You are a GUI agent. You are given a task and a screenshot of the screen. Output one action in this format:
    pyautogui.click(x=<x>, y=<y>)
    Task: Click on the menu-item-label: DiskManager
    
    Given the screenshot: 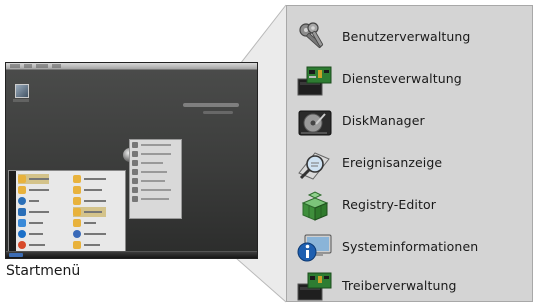 What is the action you would take?
    pyautogui.click(x=383, y=120)
    